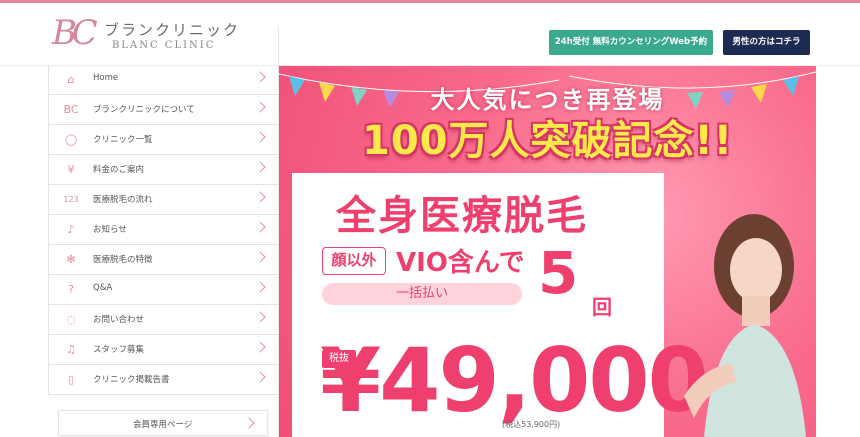 The height and width of the screenshot is (437, 860). I want to click on sidebar-item-qa: ? Q&A, so click(163, 290).